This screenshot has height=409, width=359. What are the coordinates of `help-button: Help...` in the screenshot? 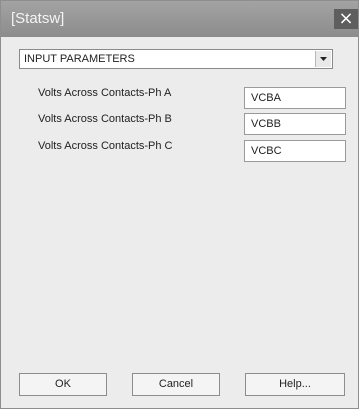 It's located at (295, 384).